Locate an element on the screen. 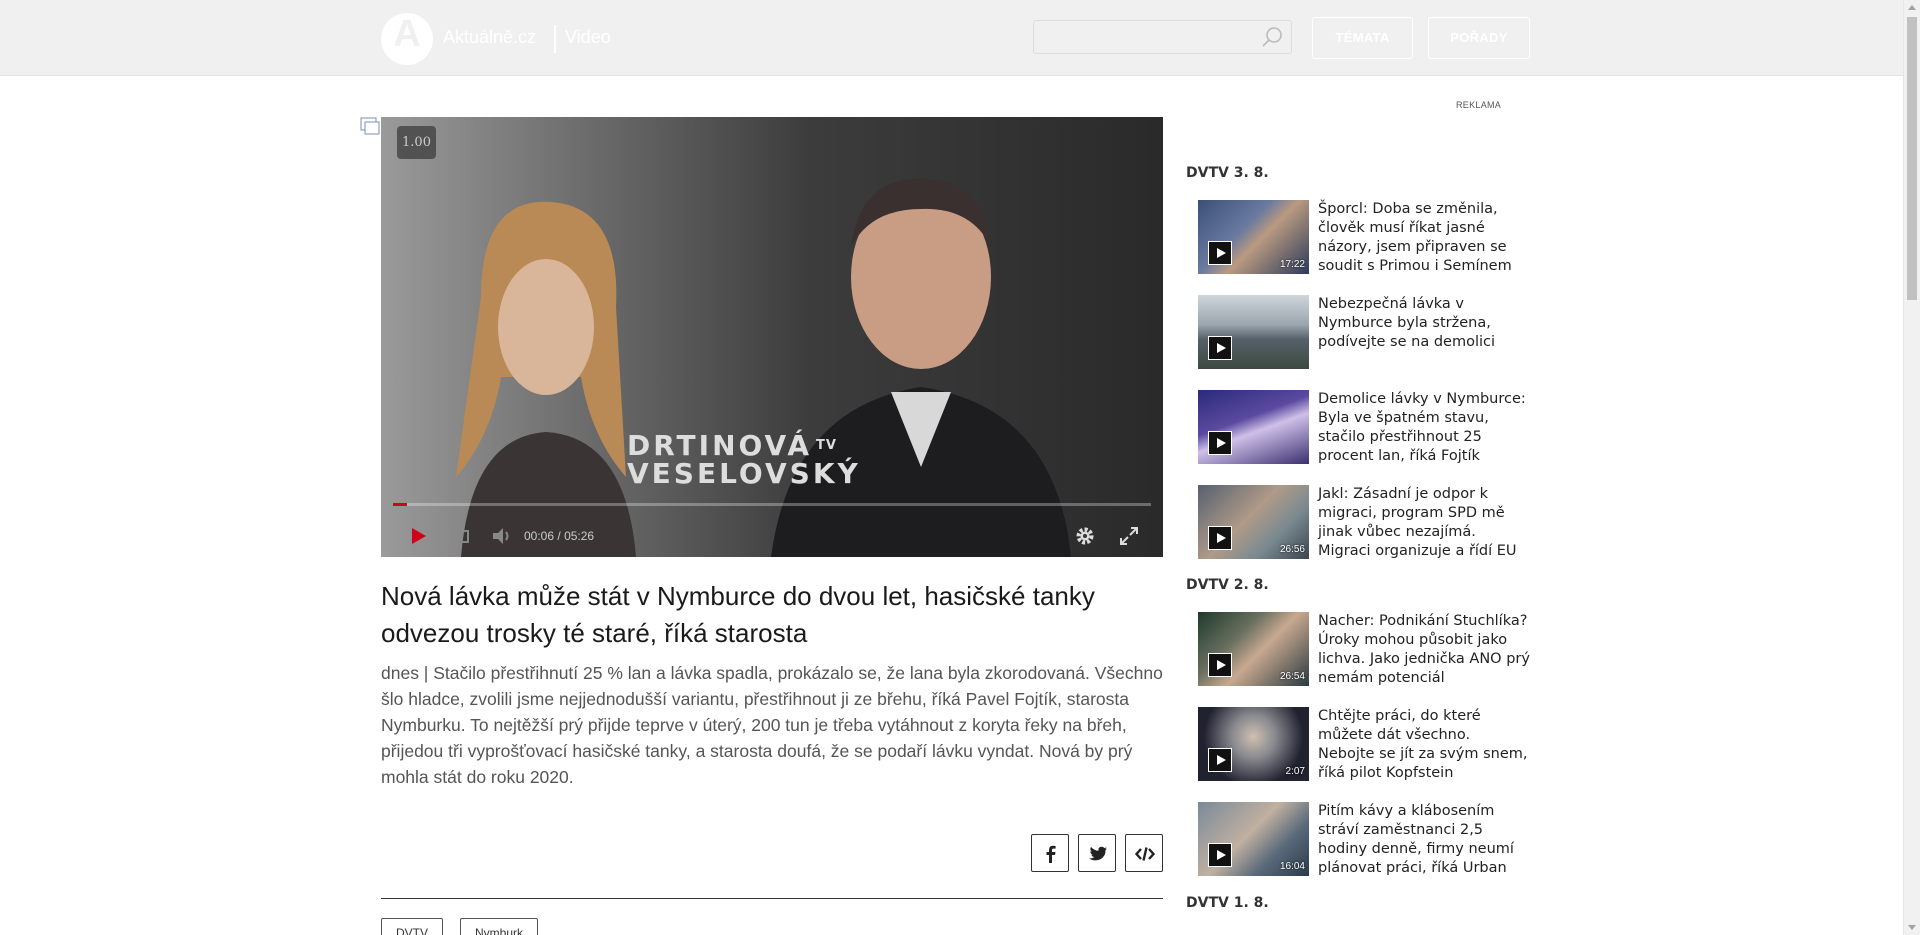 Image resolution: width=1920 pixels, height=935 pixels. logo-divider is located at coordinates (555, 39).